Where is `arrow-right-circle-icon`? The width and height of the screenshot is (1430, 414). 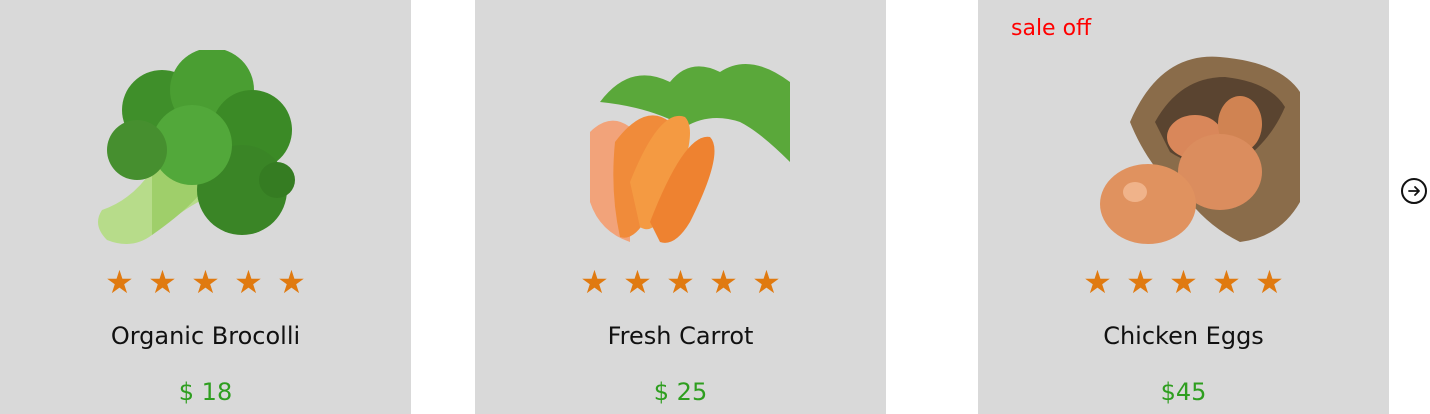
arrow-right-circle-icon is located at coordinates (1414, 191).